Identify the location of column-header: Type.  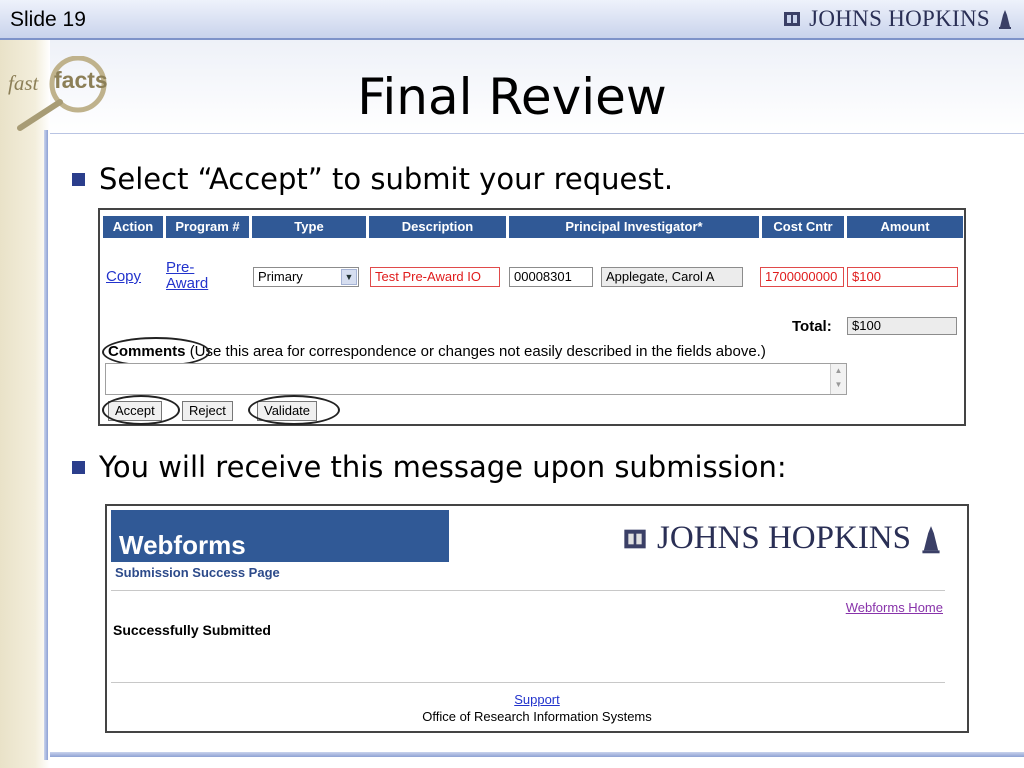
(310, 227).